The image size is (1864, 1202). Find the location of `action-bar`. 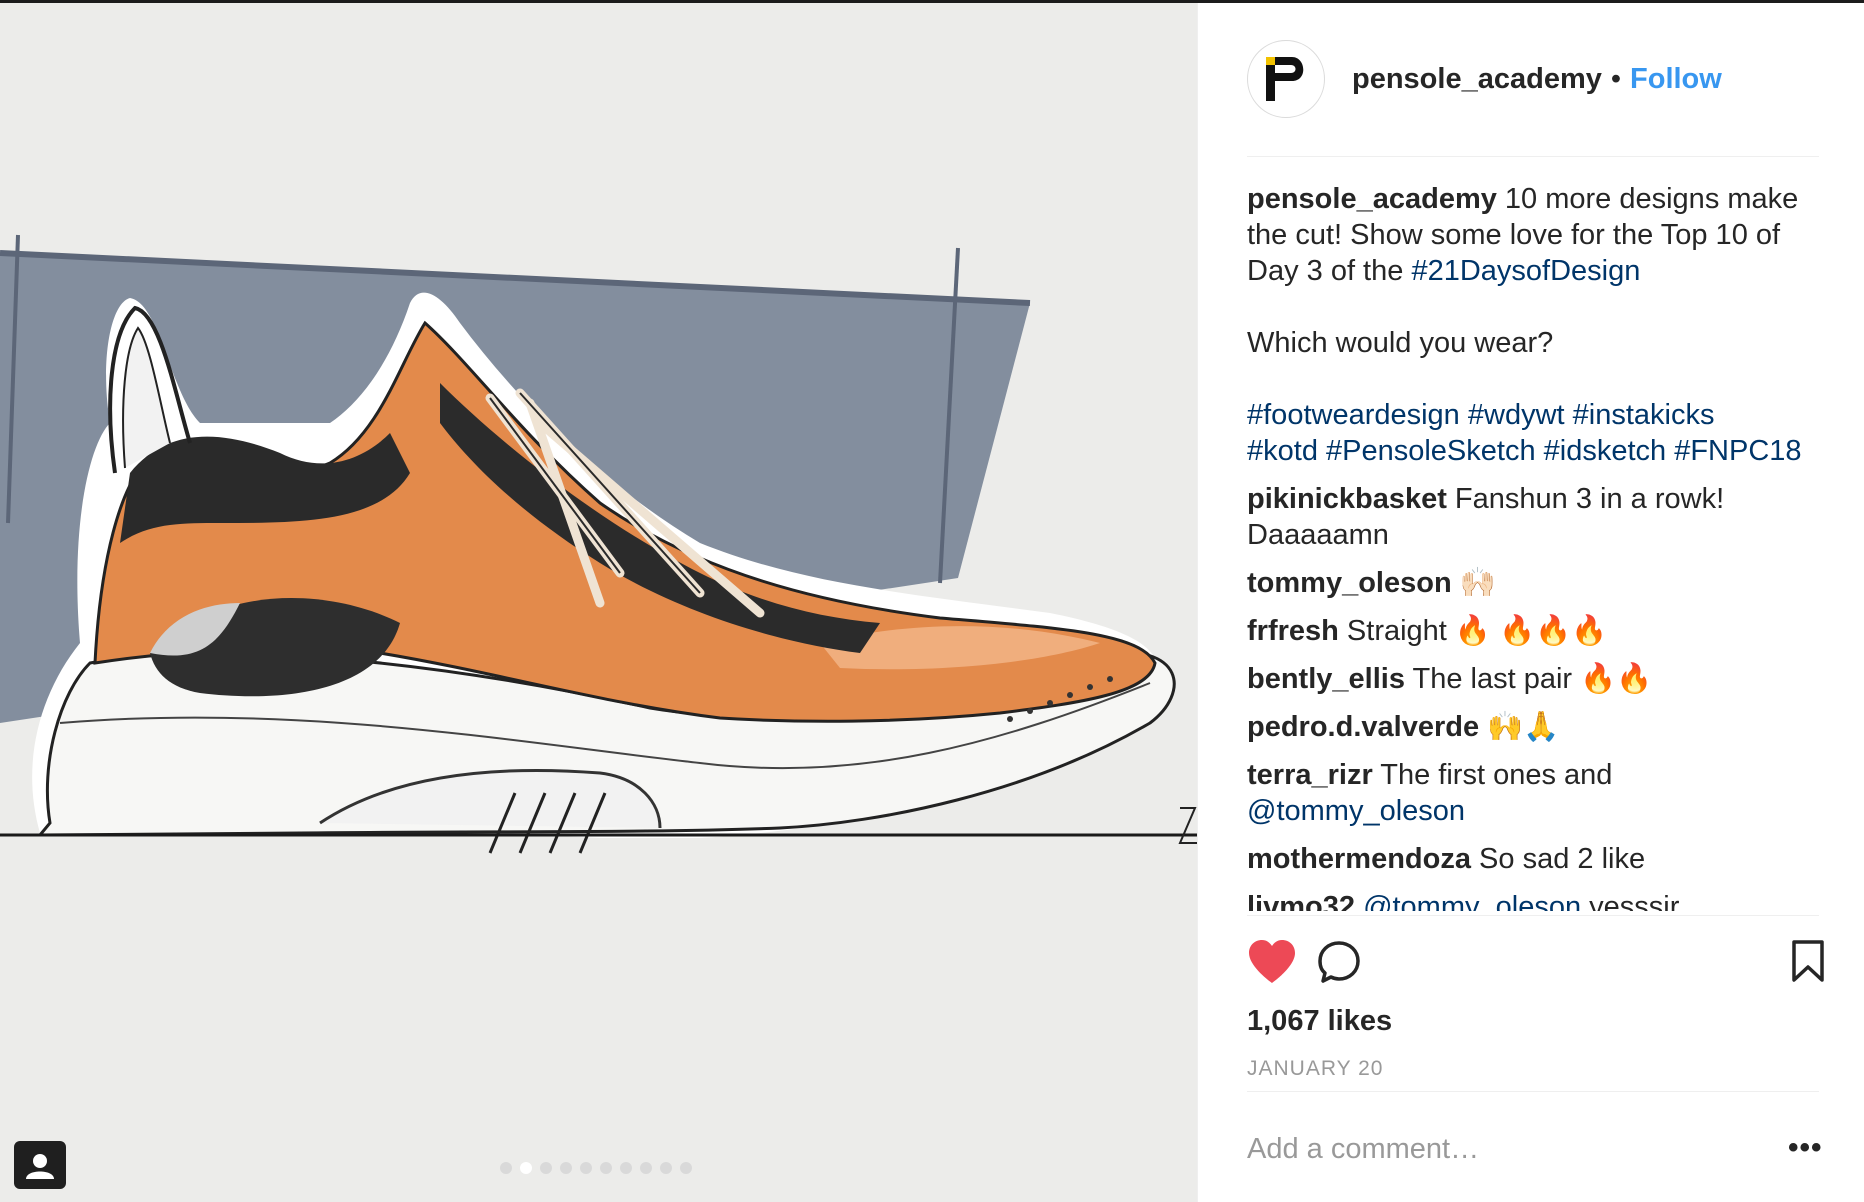

action-bar is located at coordinates (1537, 969).